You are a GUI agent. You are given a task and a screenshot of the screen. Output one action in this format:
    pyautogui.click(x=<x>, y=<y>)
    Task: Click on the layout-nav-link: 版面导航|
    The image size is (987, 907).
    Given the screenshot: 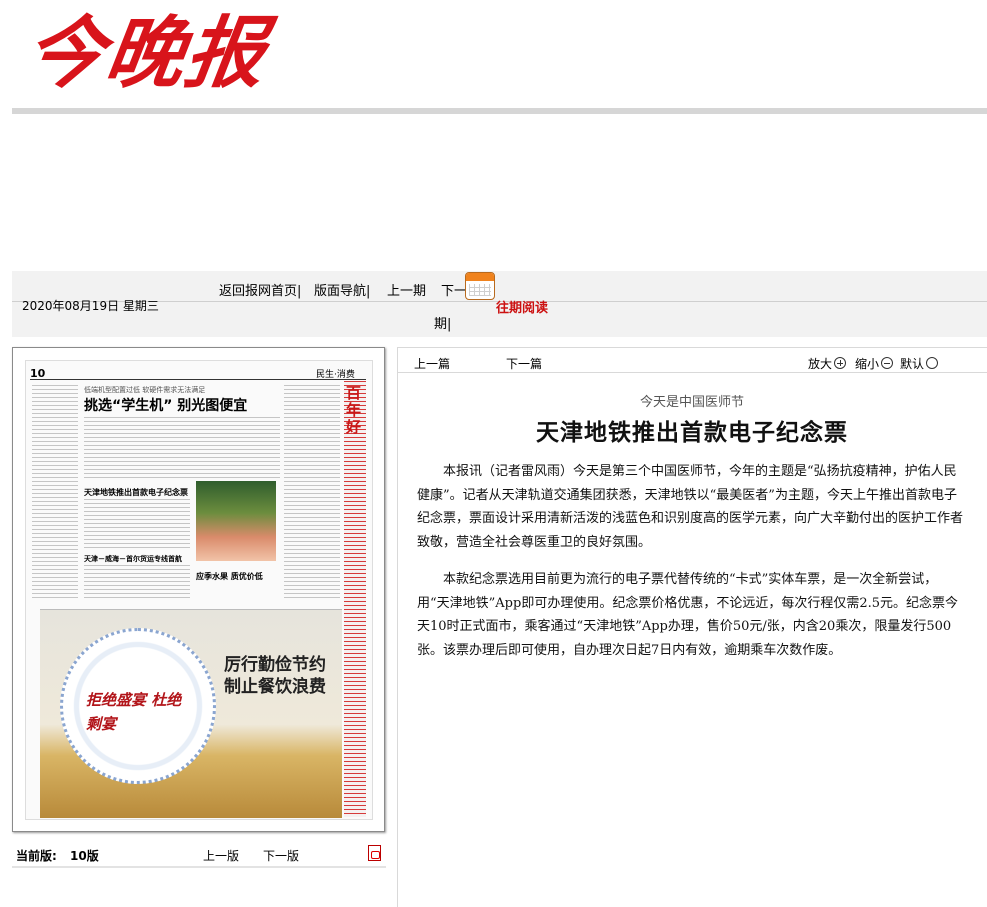 What is the action you would take?
    pyautogui.click(x=342, y=289)
    